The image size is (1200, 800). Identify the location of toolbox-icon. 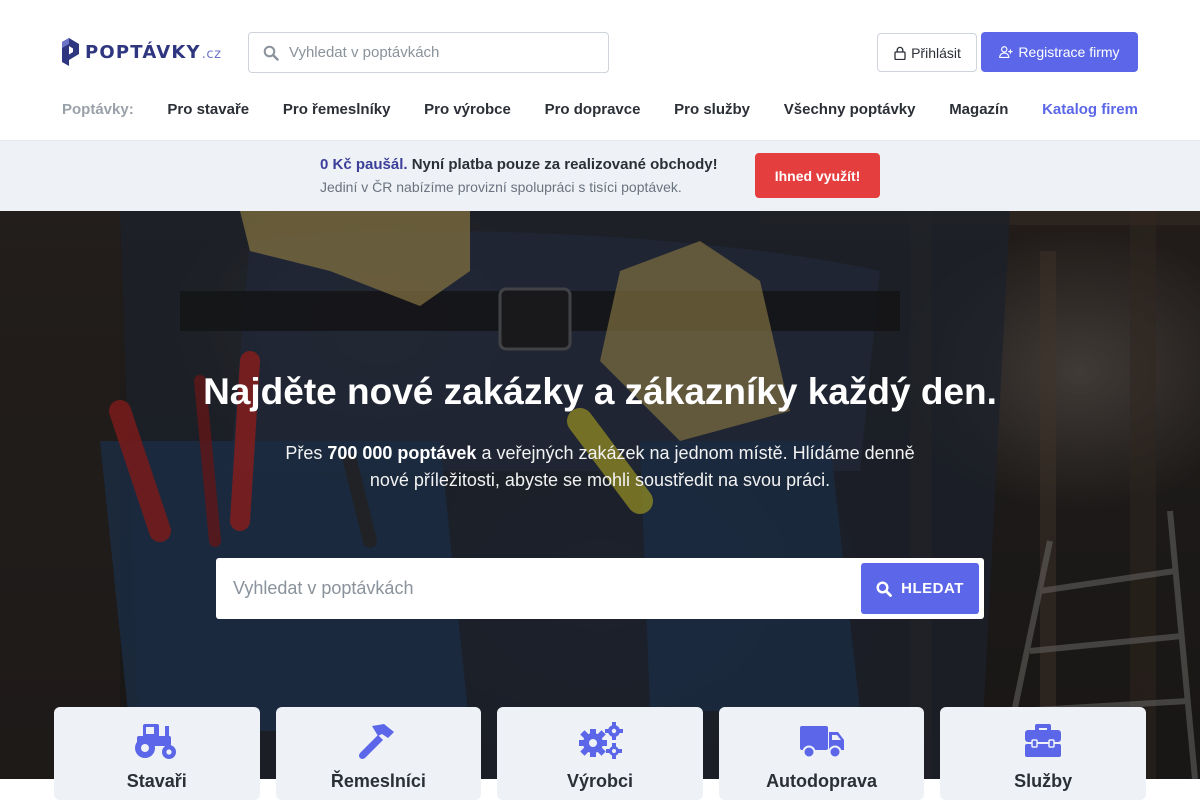
(1043, 740).